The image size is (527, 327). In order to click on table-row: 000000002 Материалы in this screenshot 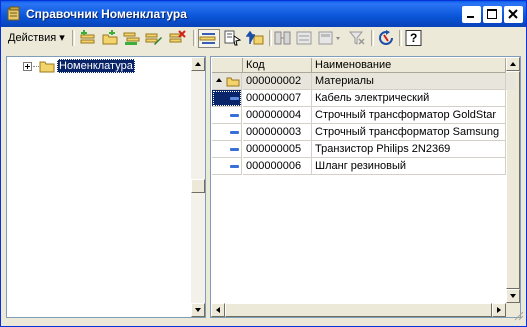, I will do `click(363, 81)`.